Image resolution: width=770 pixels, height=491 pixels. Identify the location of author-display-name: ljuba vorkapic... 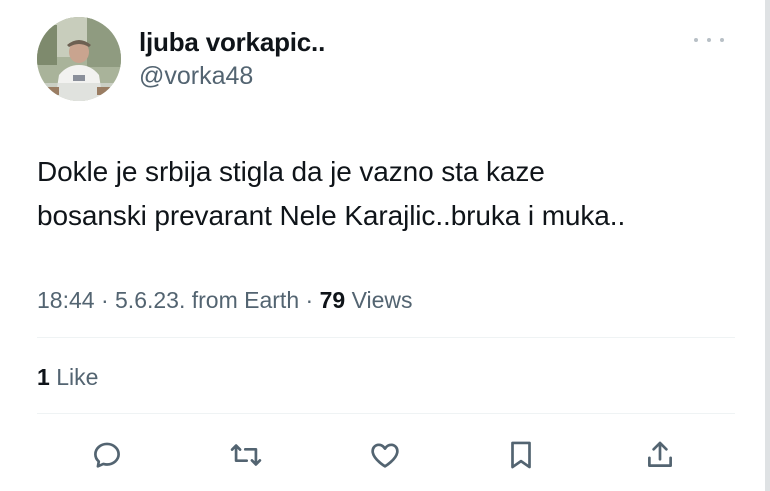
(232, 42).